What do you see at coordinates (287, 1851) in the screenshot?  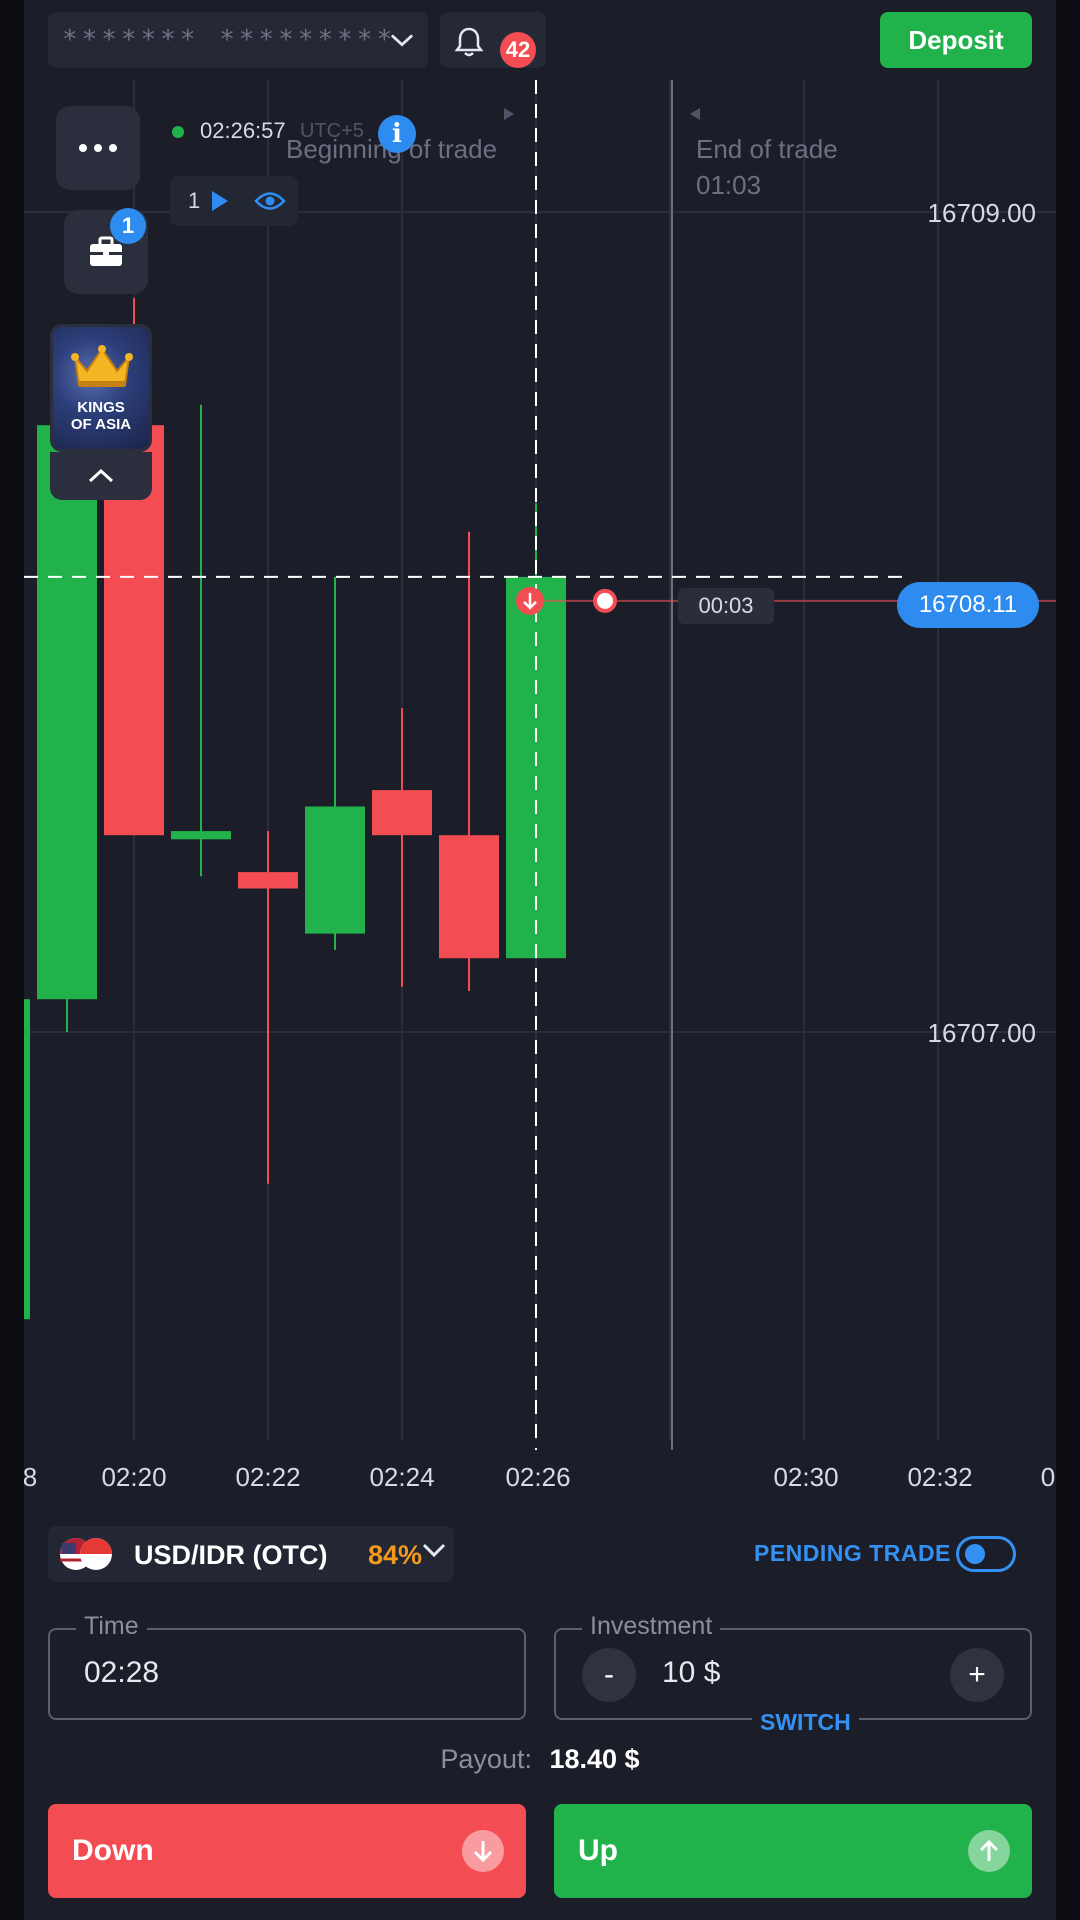 I see `down-button: Down` at bounding box center [287, 1851].